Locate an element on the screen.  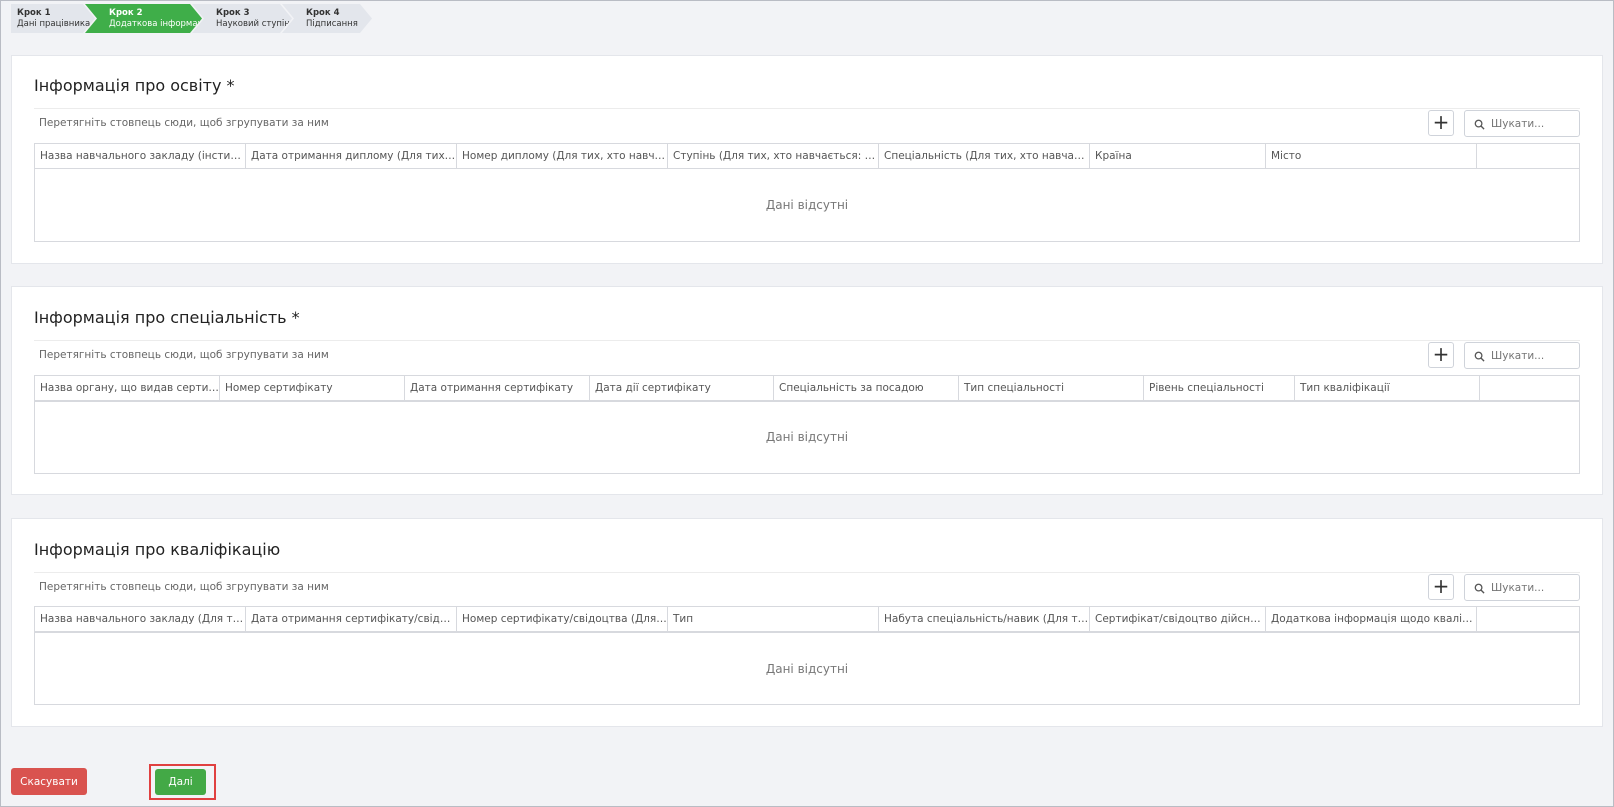
next-button: Далі is located at coordinates (180, 782).